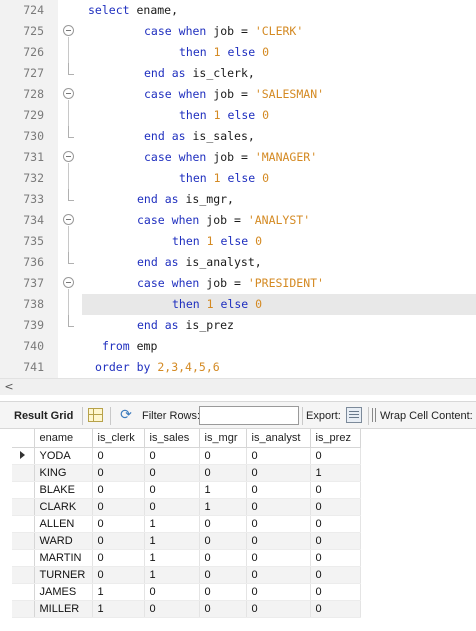  Describe the element at coordinates (238, 325) in the screenshot. I see `code-line: 739 end as is_prez` at that location.